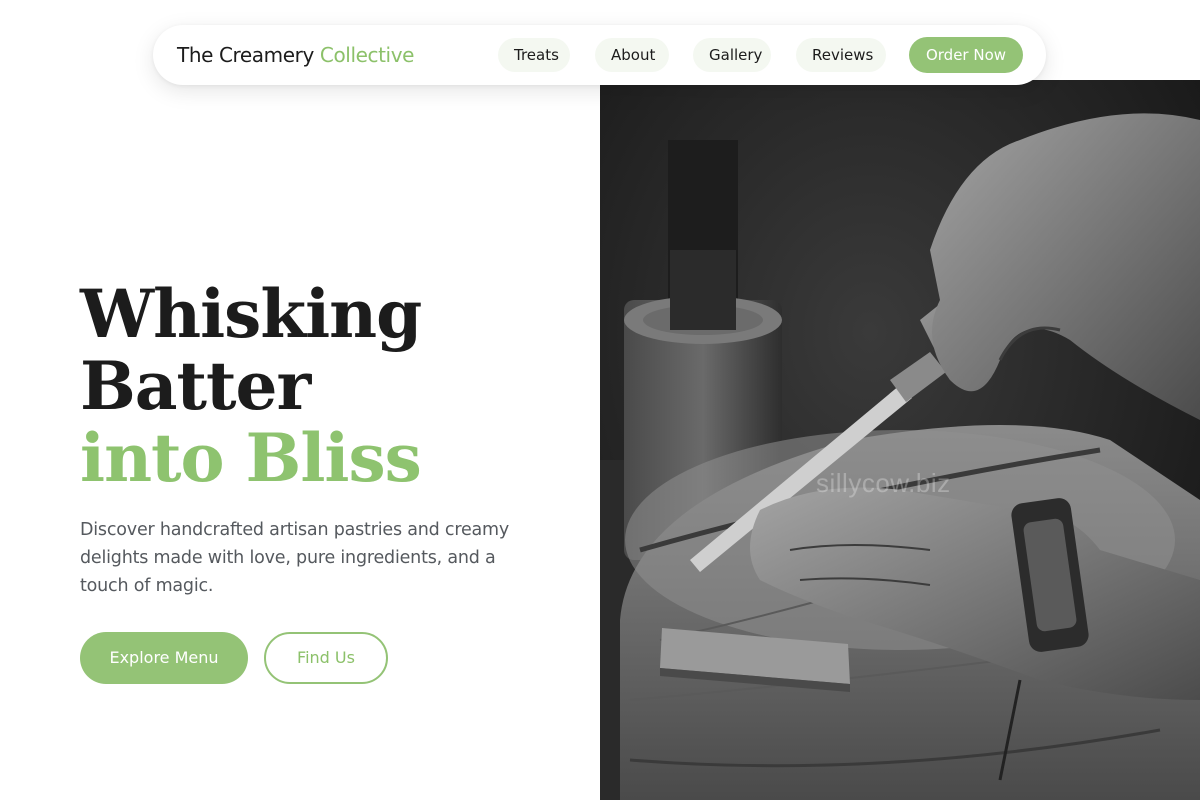 This screenshot has width=1200, height=800. I want to click on nav-link-about: About, so click(632, 55).